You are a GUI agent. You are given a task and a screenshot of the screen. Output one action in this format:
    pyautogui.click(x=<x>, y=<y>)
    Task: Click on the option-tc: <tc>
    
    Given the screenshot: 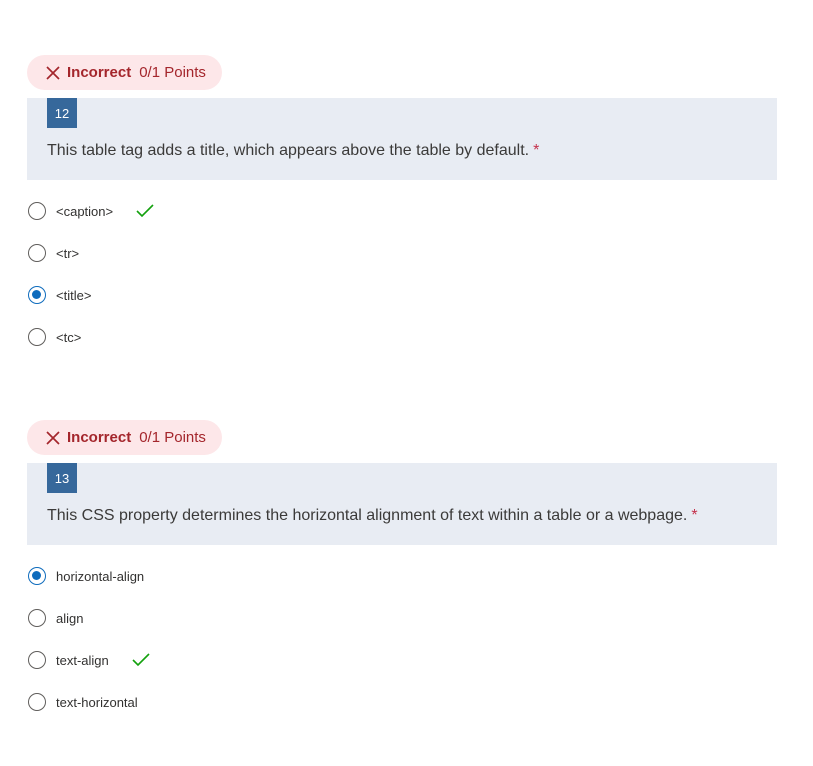 What is the action you would take?
    pyautogui.click(x=402, y=337)
    